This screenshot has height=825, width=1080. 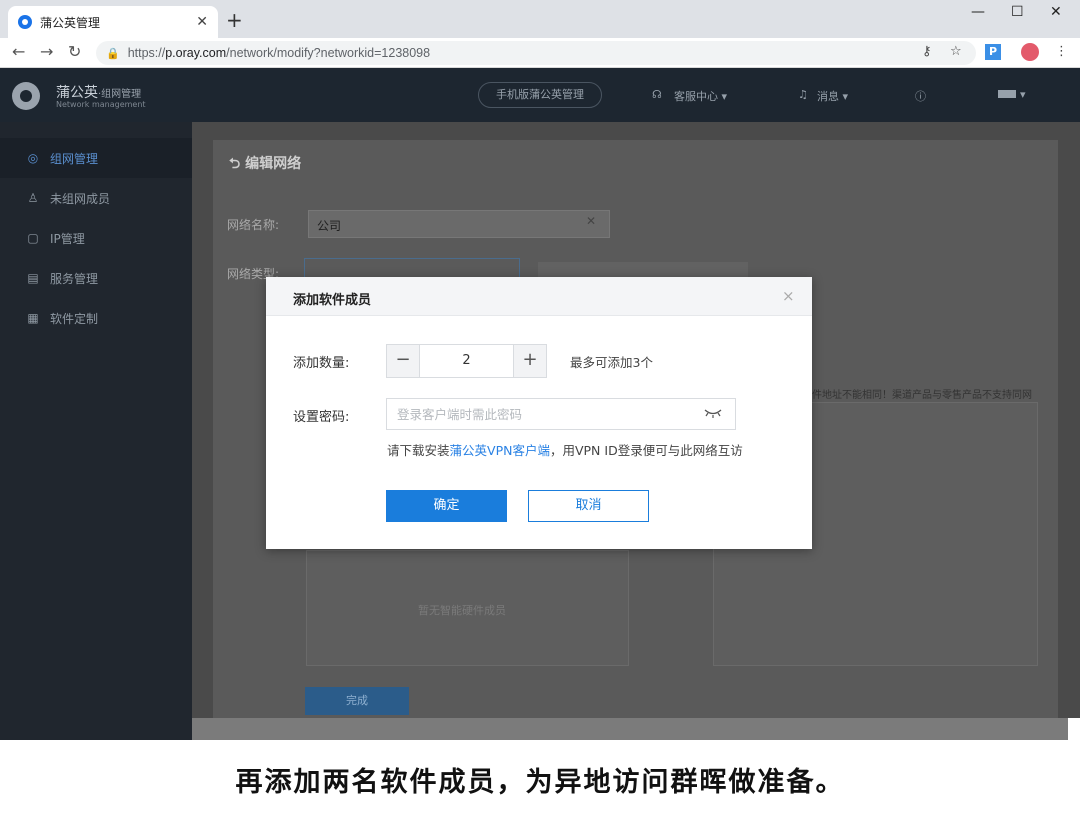 I want to click on key-icon: ⚷, so click(x=927, y=51).